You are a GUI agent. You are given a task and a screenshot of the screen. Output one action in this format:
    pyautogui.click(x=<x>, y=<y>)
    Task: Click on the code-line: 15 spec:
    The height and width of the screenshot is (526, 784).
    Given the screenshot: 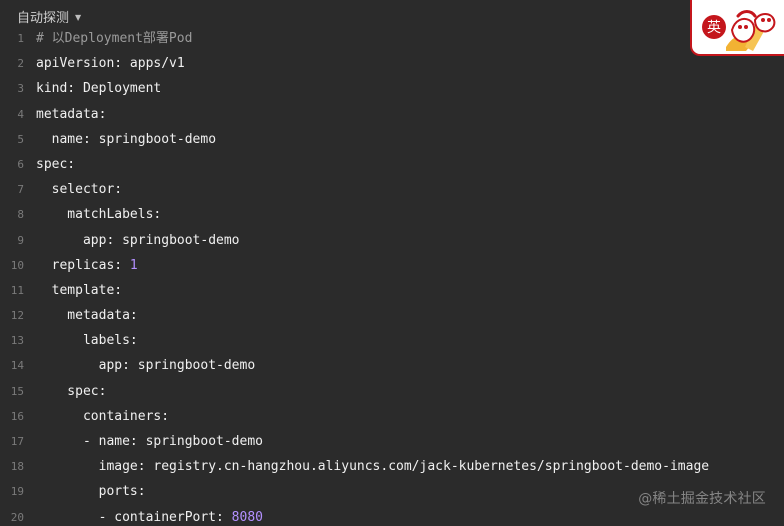 What is the action you would take?
    pyautogui.click(x=392, y=391)
    